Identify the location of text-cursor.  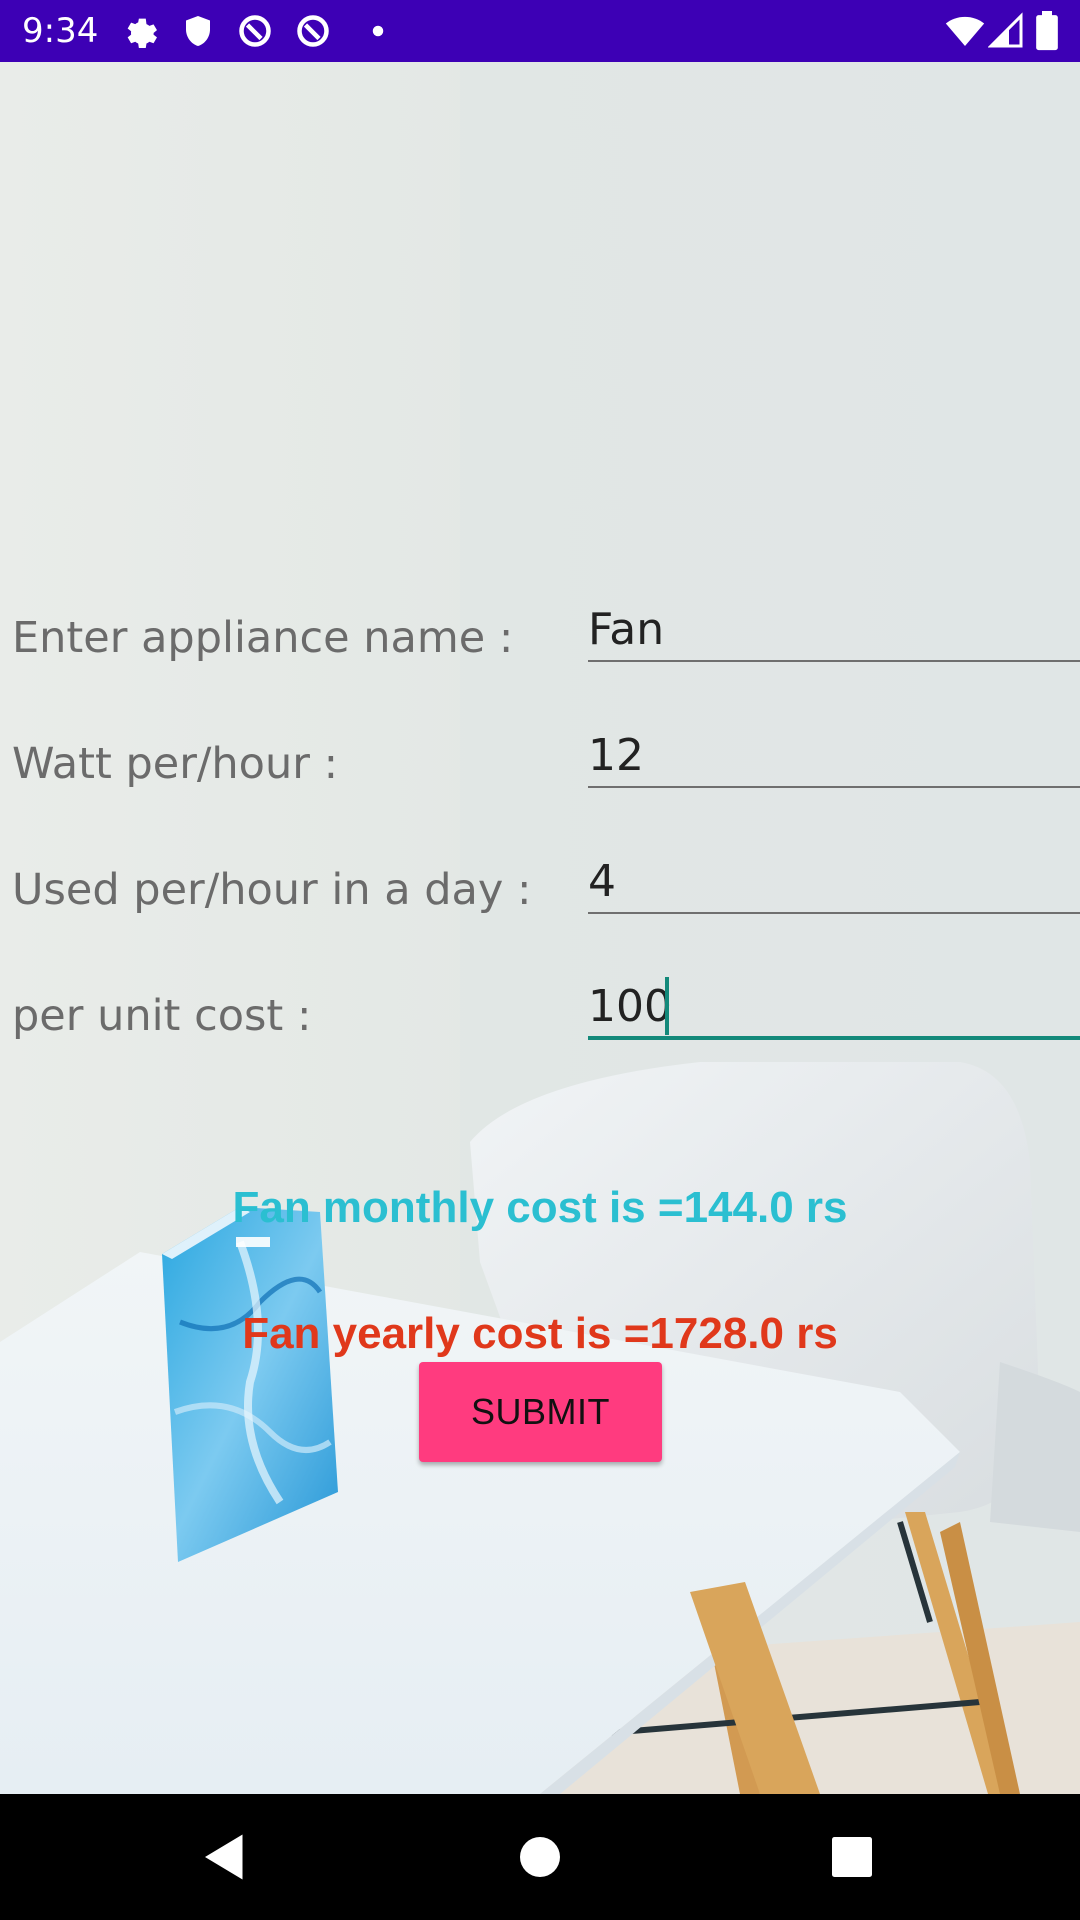
(667, 1006).